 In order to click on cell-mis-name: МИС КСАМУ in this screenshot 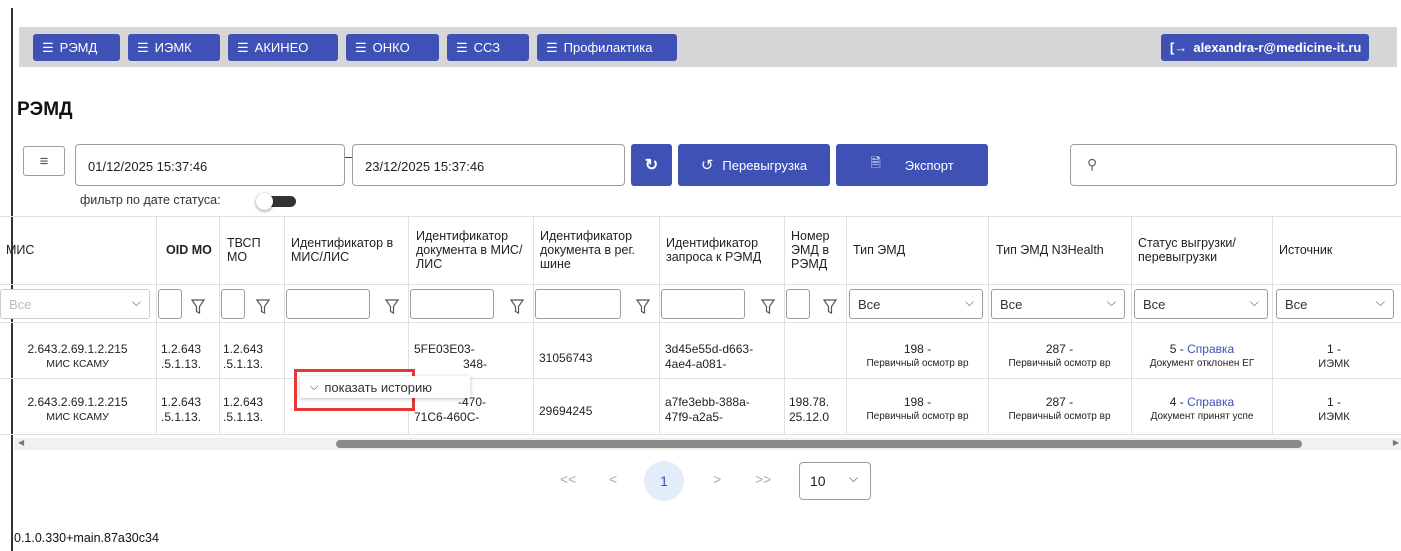, I will do `click(77, 364)`.